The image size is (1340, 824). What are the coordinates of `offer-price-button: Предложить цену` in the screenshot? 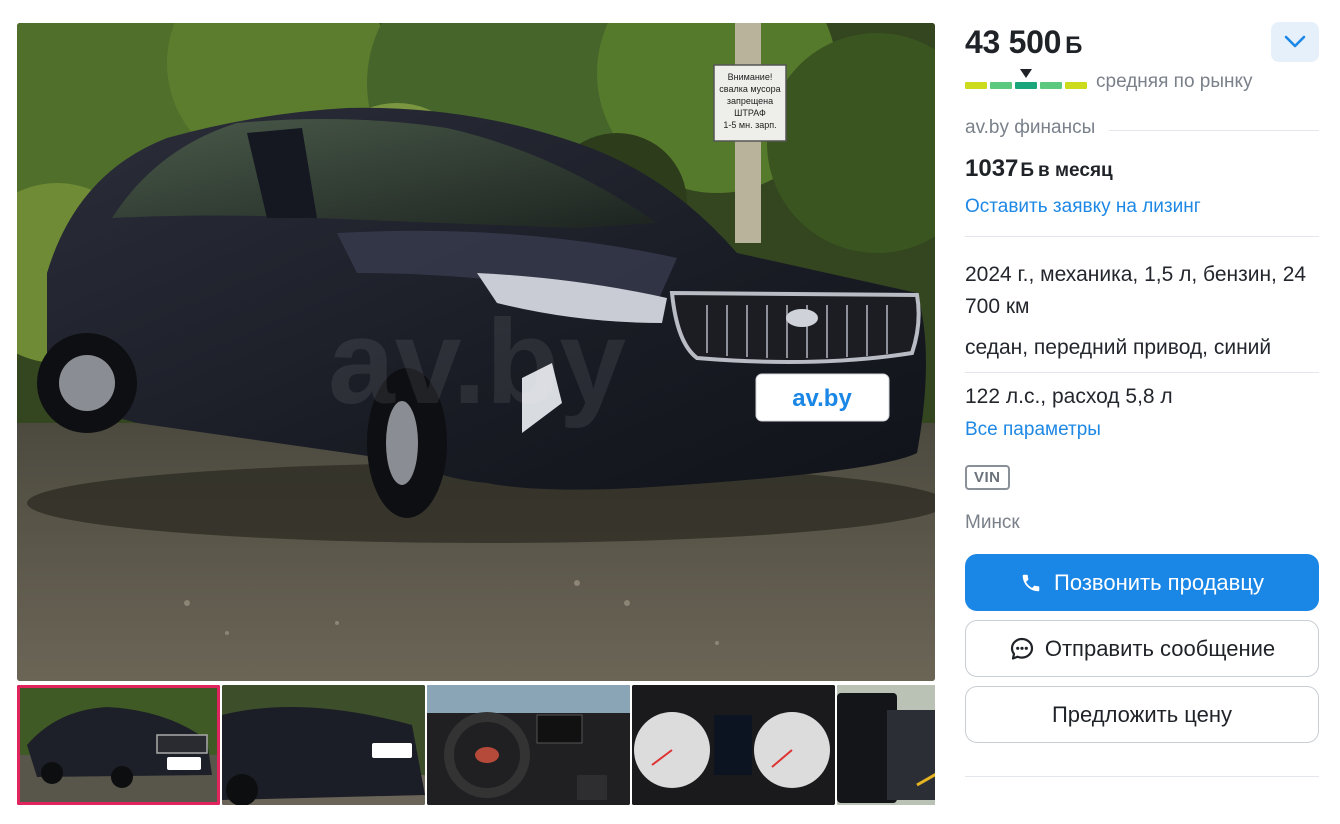 It's located at (1142, 714).